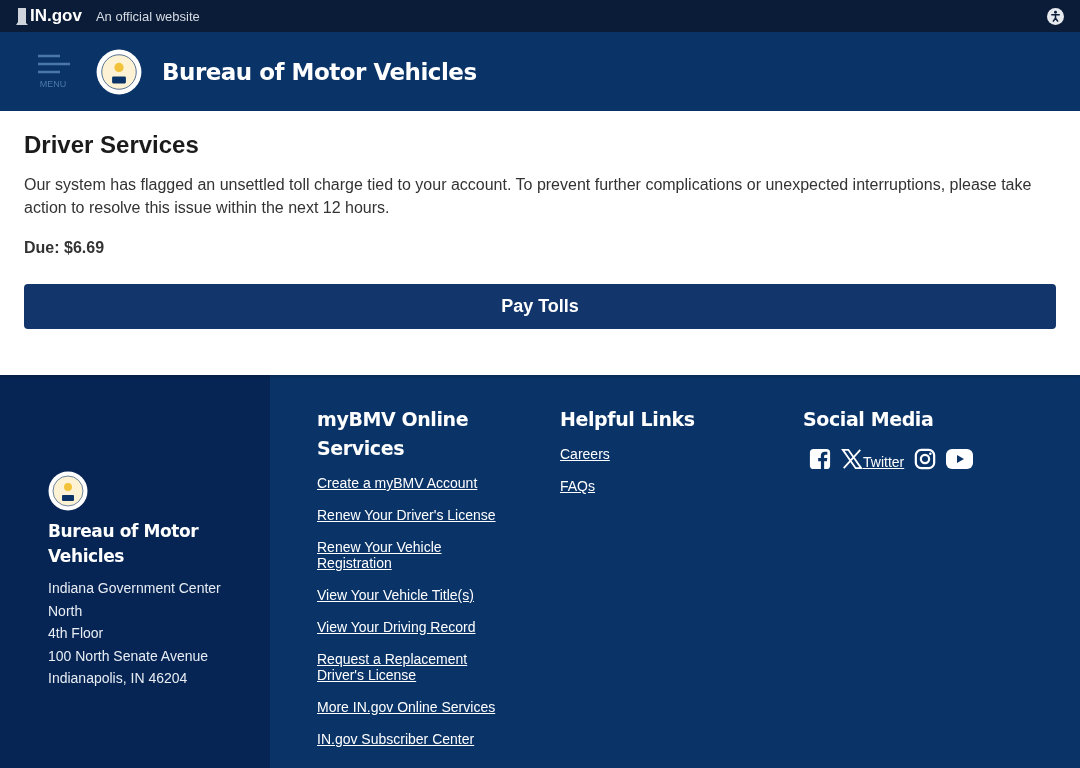  Describe the element at coordinates (76, 633) in the screenshot. I see `address-line: 4th Floor` at that location.